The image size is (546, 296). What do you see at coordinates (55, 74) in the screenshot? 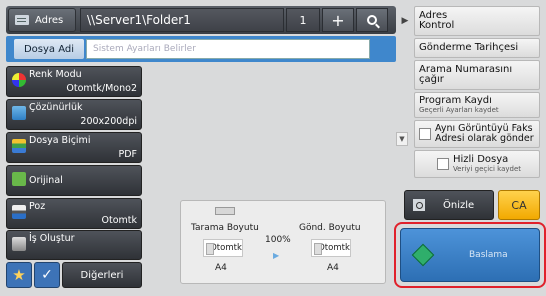
I see `color-mode-label: Renk Modu` at bounding box center [55, 74].